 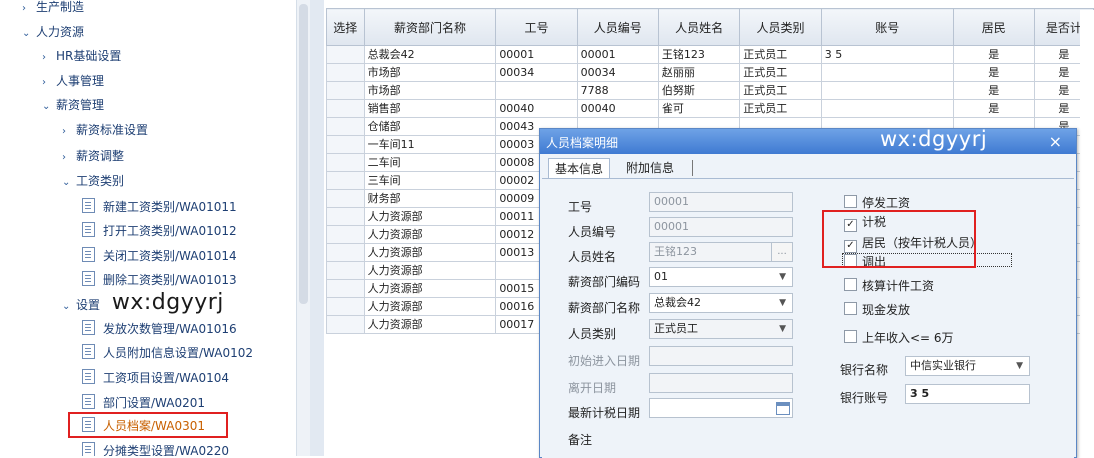 I want to click on tree-item-close-category: 关闭工资类别/WA01014, so click(x=159, y=256).